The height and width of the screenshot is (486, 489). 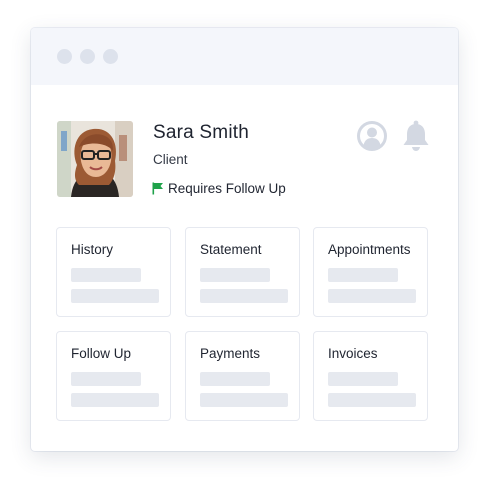 What do you see at coordinates (372, 136) in the screenshot?
I see `user-circle-icon` at bounding box center [372, 136].